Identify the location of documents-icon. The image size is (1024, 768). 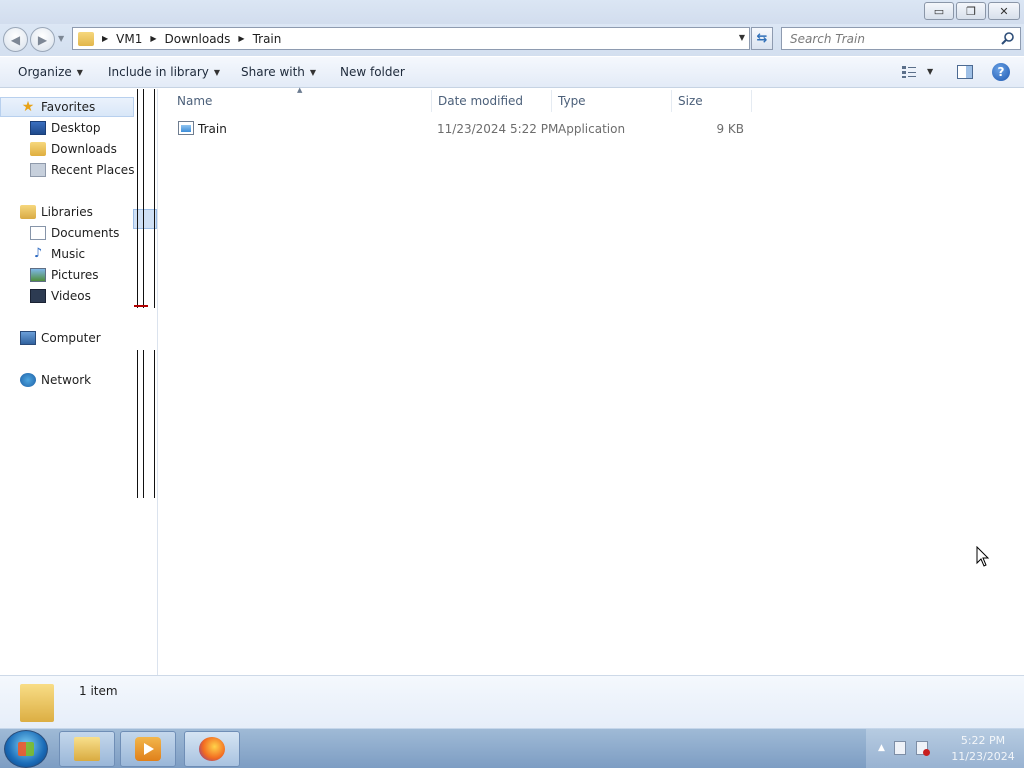
(38, 233).